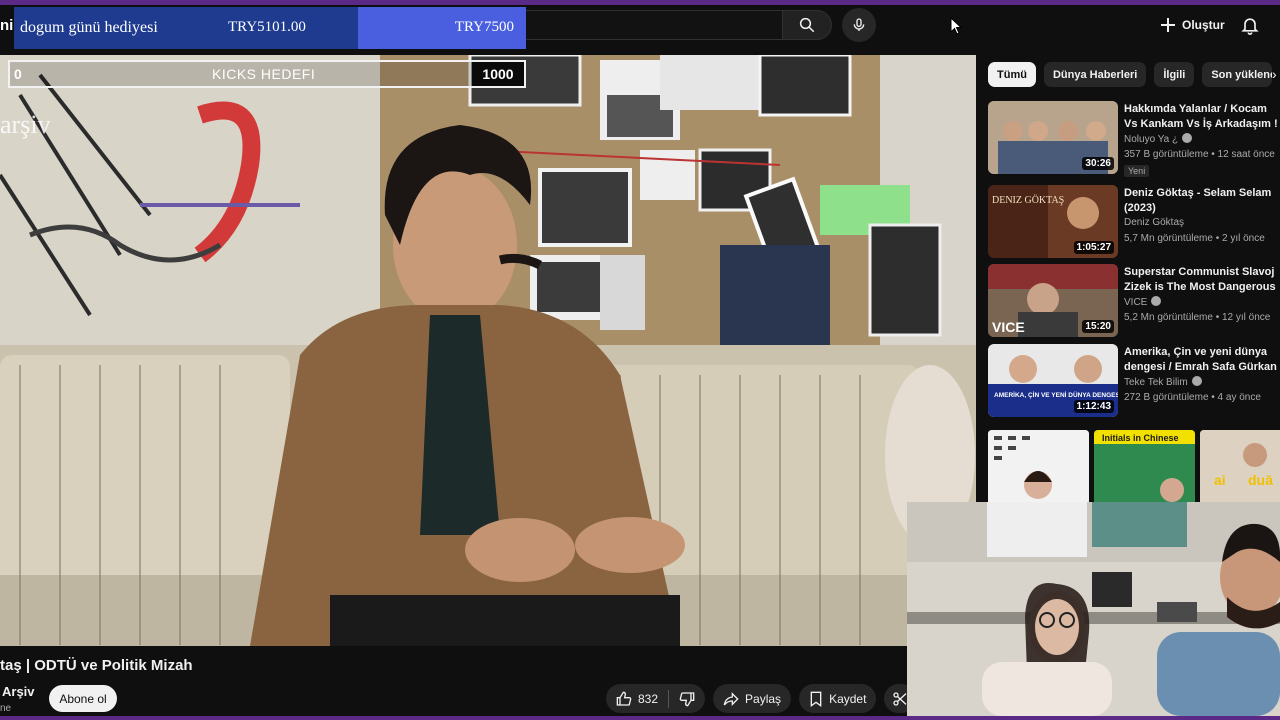 This screenshot has height=720, width=1280. I want to click on share-button: Paylaş, so click(752, 698).